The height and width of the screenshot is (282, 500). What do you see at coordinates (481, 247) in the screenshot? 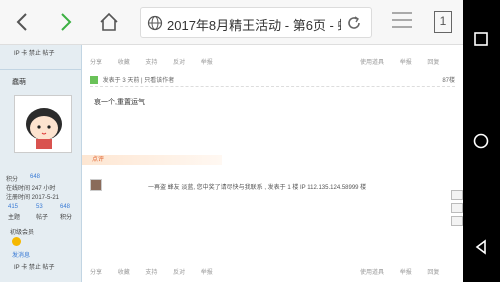
I see `back-triangle-icon` at bounding box center [481, 247].